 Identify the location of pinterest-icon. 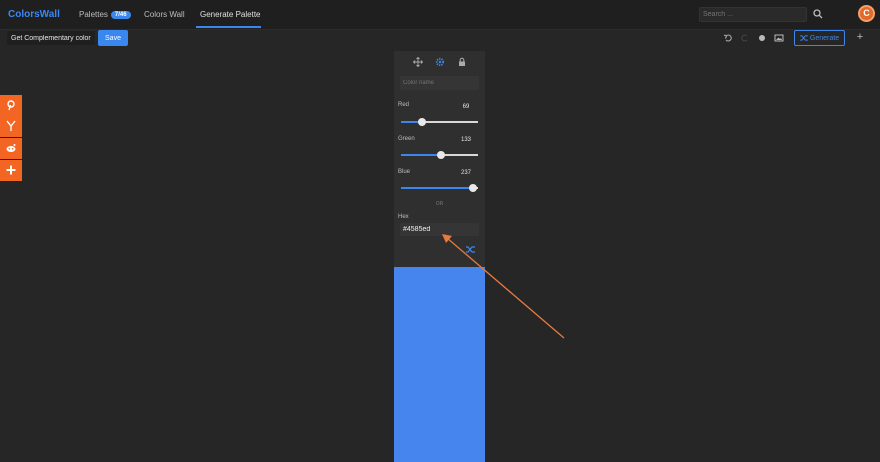
(11, 105).